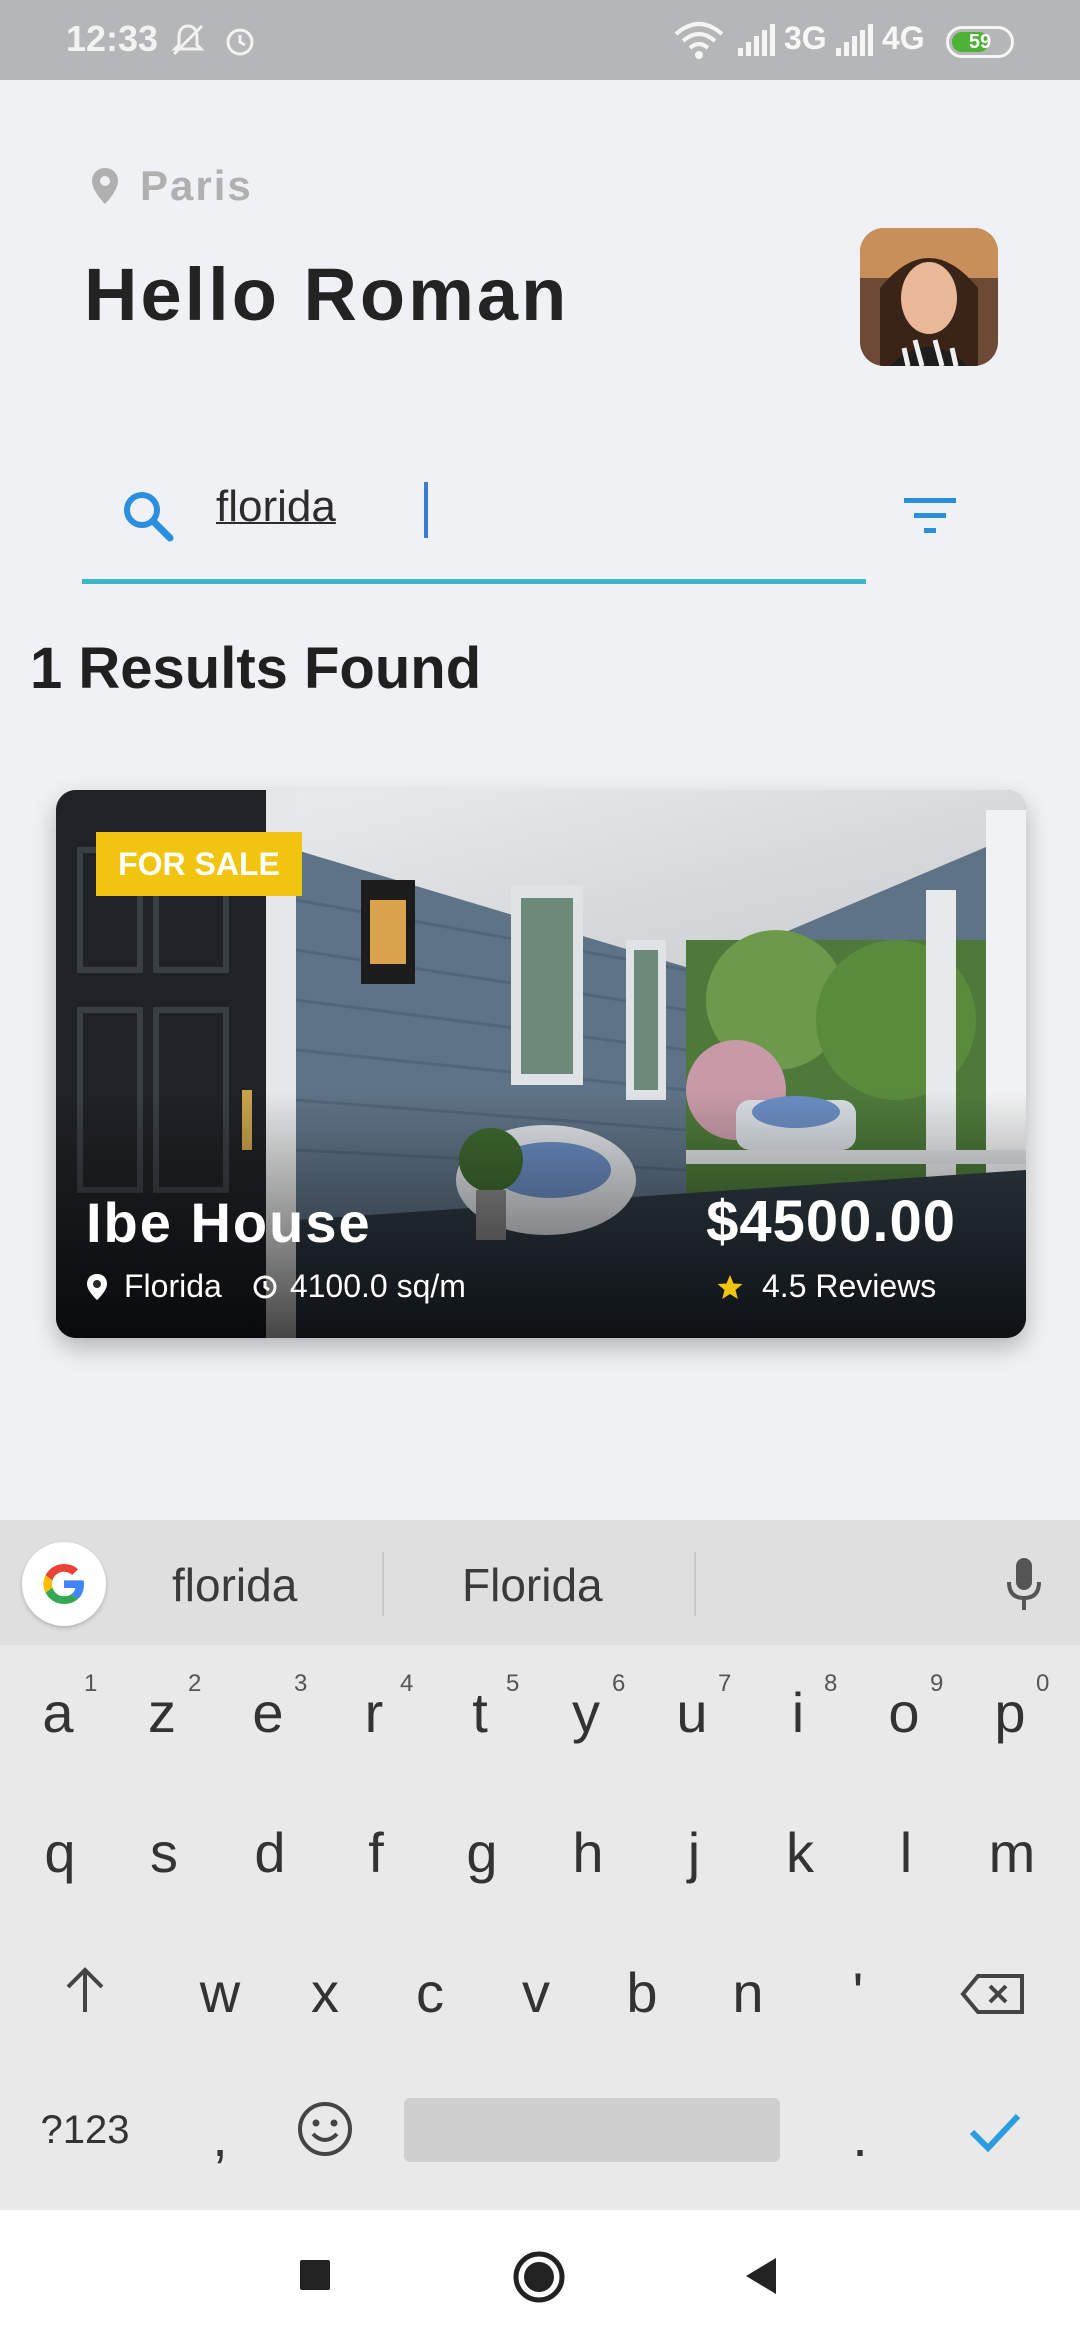  What do you see at coordinates (60, 1852) in the screenshot?
I see `key-q: q` at bounding box center [60, 1852].